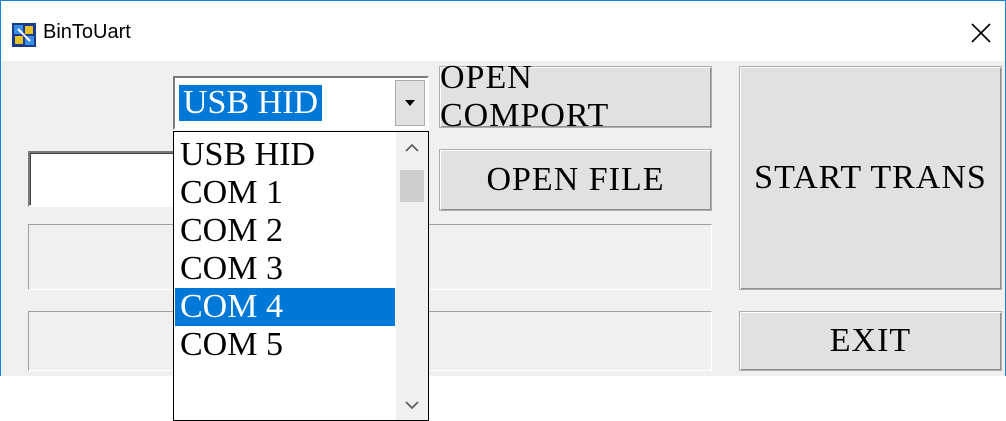 This screenshot has height=421, width=1006. I want to click on scroll-down-button, so click(412, 405).